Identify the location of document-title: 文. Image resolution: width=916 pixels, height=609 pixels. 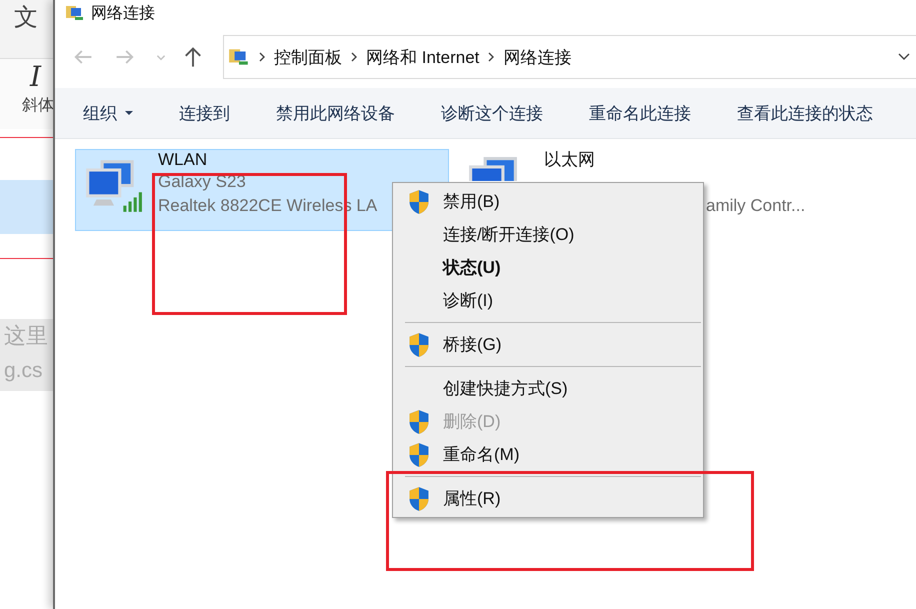
(26, 29).